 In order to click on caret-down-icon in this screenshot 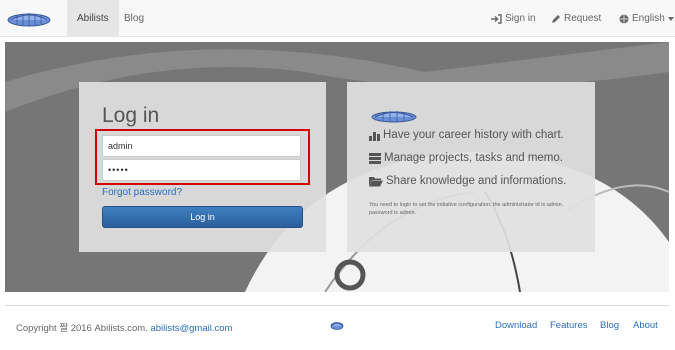, I will do `click(670, 18)`.